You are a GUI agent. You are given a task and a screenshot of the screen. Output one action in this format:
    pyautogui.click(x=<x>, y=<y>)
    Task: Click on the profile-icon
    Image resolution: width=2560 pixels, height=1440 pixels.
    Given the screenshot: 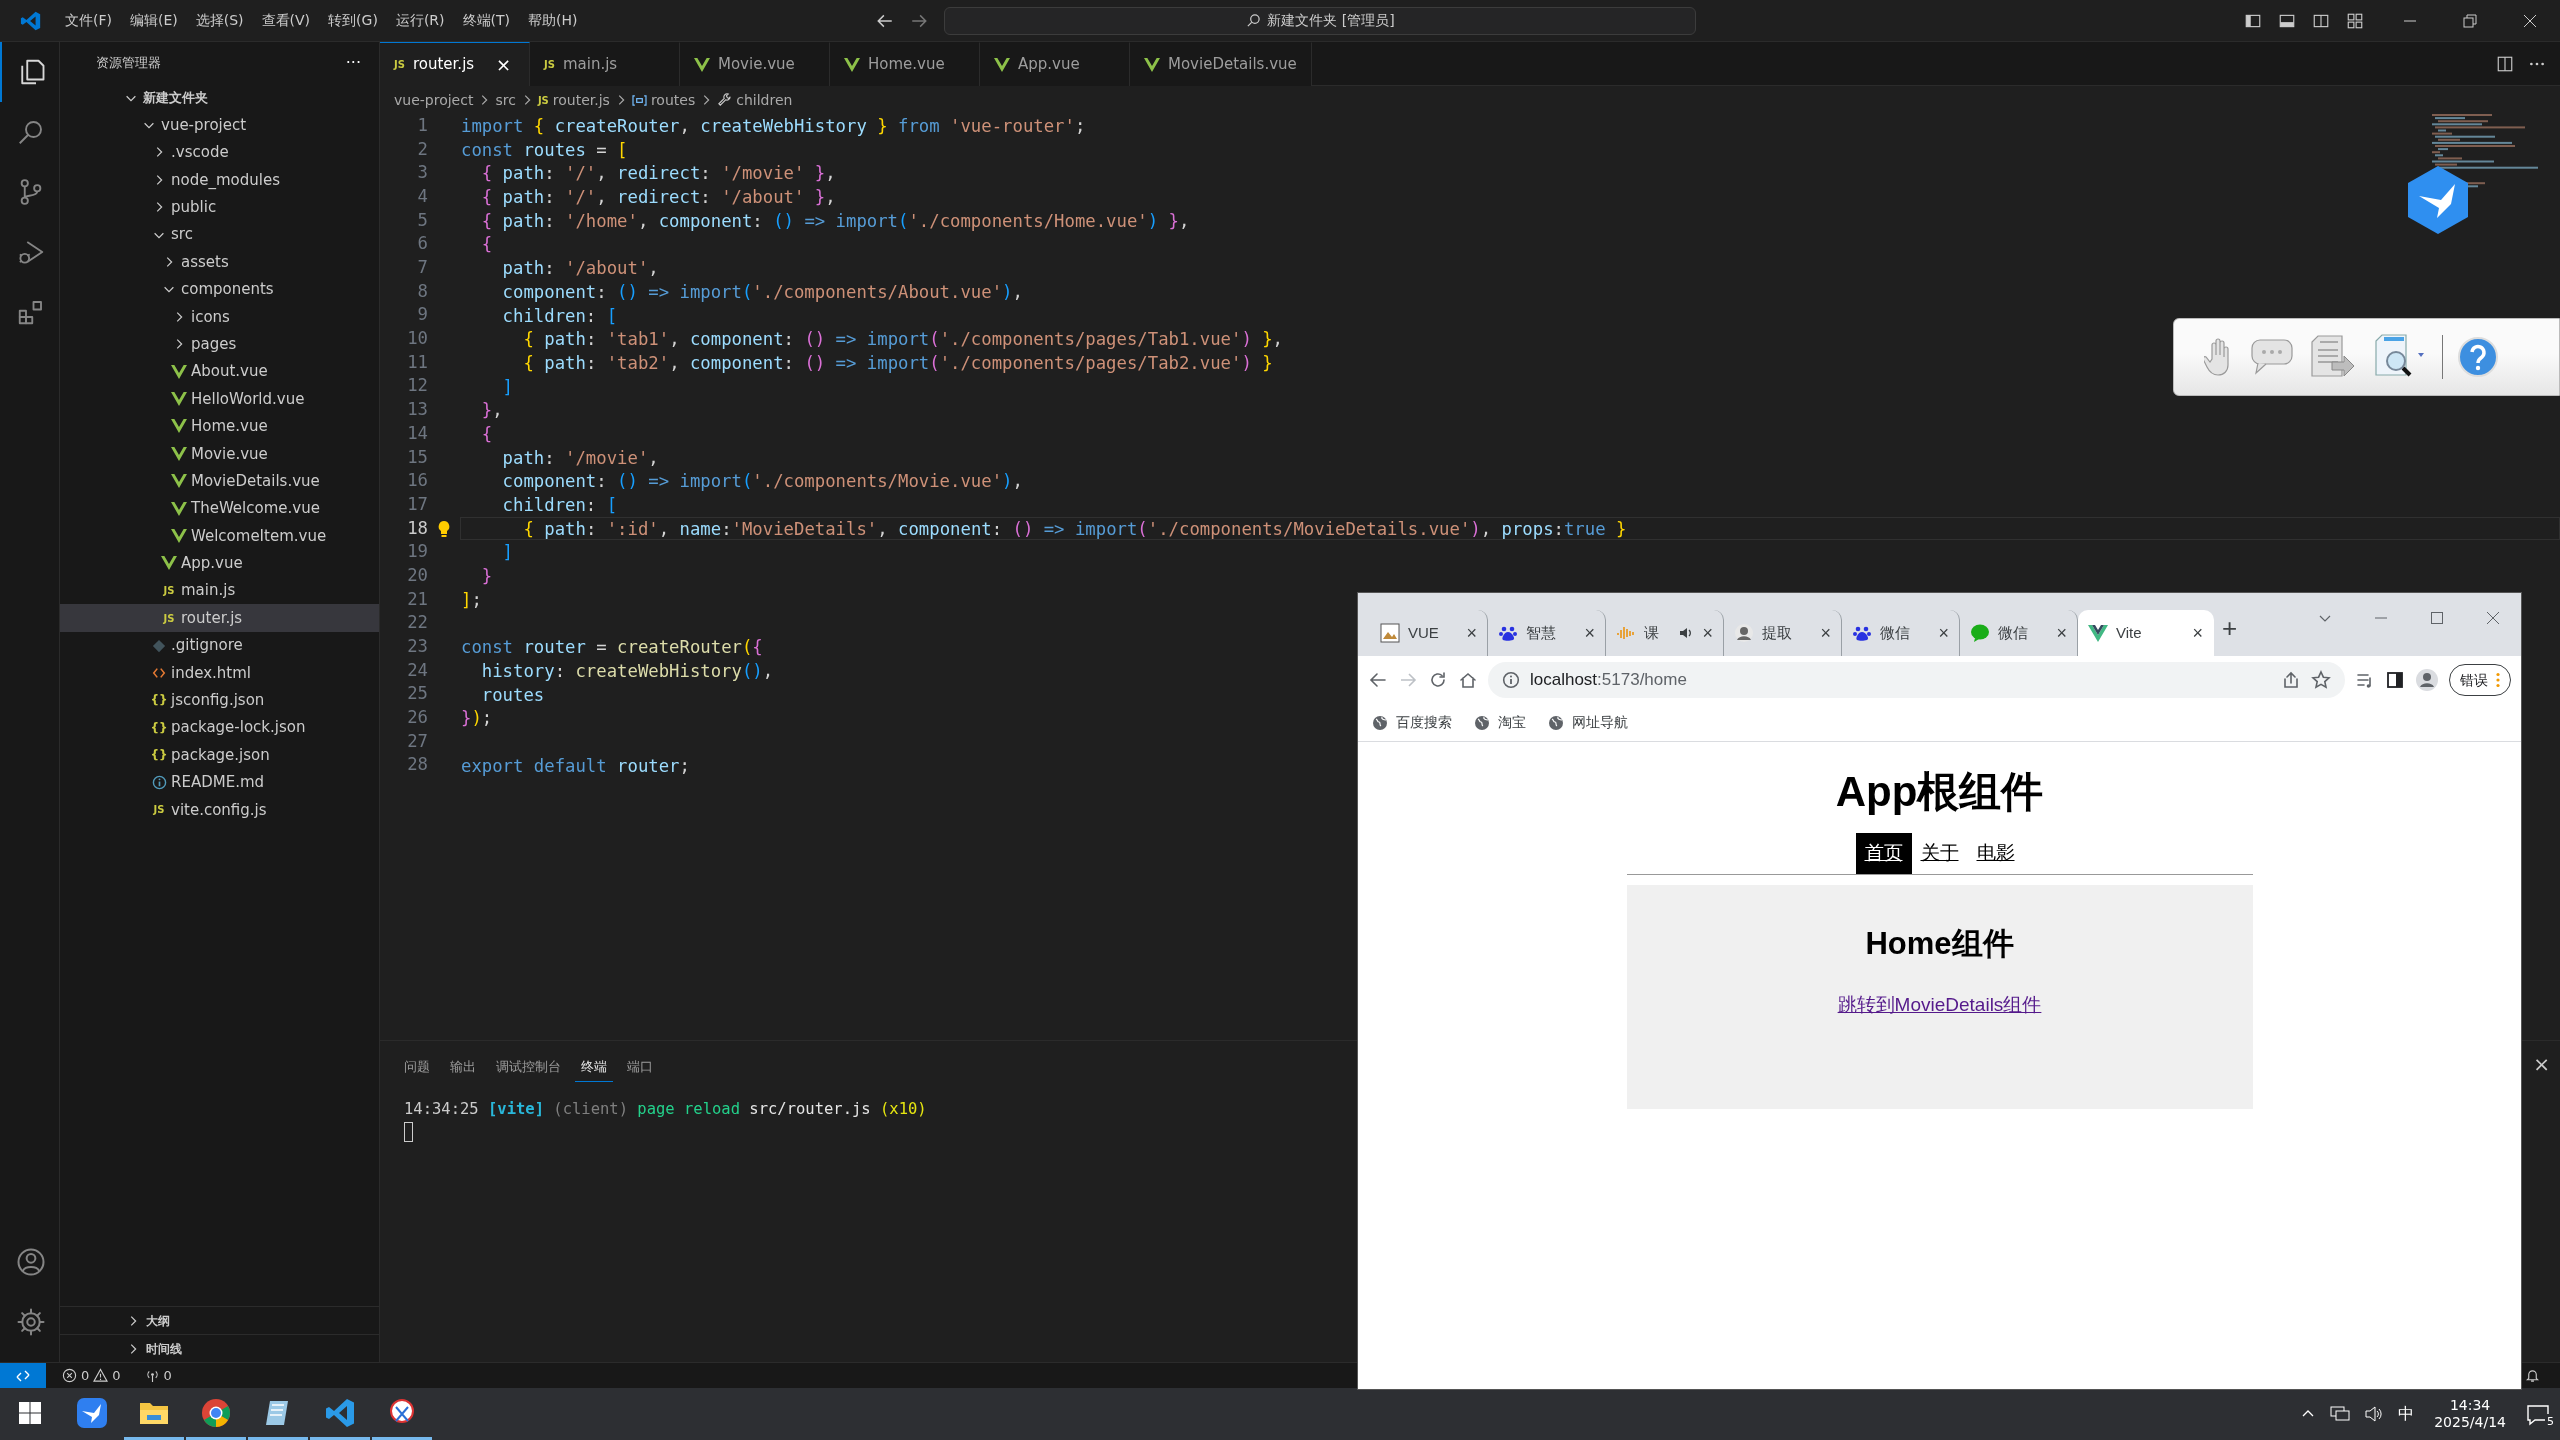 What is the action you would take?
    pyautogui.click(x=2427, y=680)
    